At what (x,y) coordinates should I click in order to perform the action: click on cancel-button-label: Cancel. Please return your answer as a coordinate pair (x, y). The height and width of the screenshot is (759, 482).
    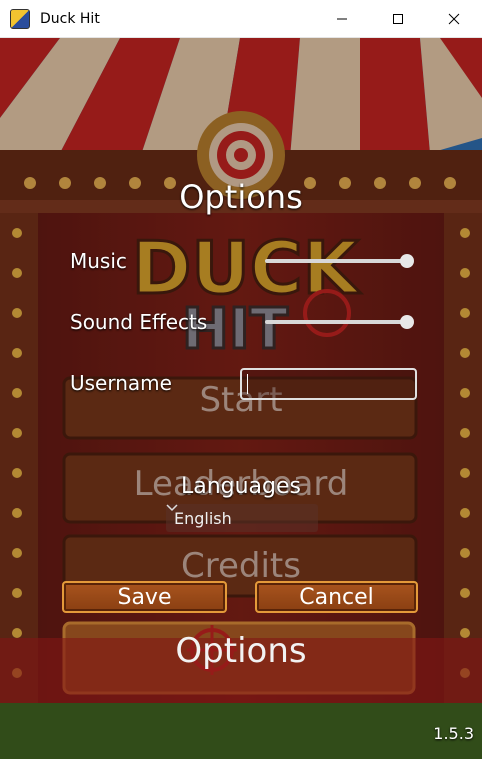
    Looking at the image, I should click on (336, 597).